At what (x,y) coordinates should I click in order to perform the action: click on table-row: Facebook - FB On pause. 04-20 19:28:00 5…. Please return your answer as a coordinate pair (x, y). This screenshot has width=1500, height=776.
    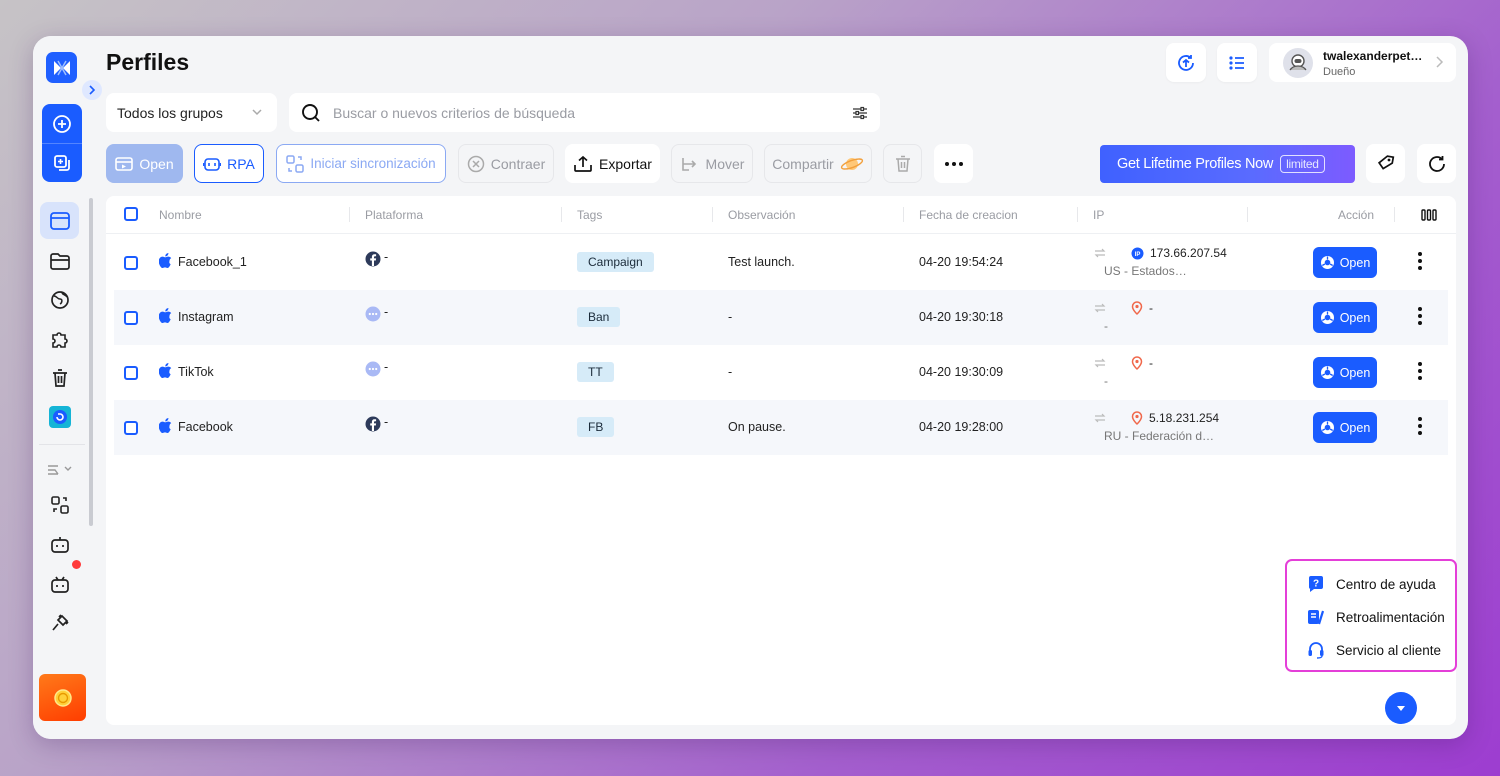
    Looking at the image, I should click on (781, 427).